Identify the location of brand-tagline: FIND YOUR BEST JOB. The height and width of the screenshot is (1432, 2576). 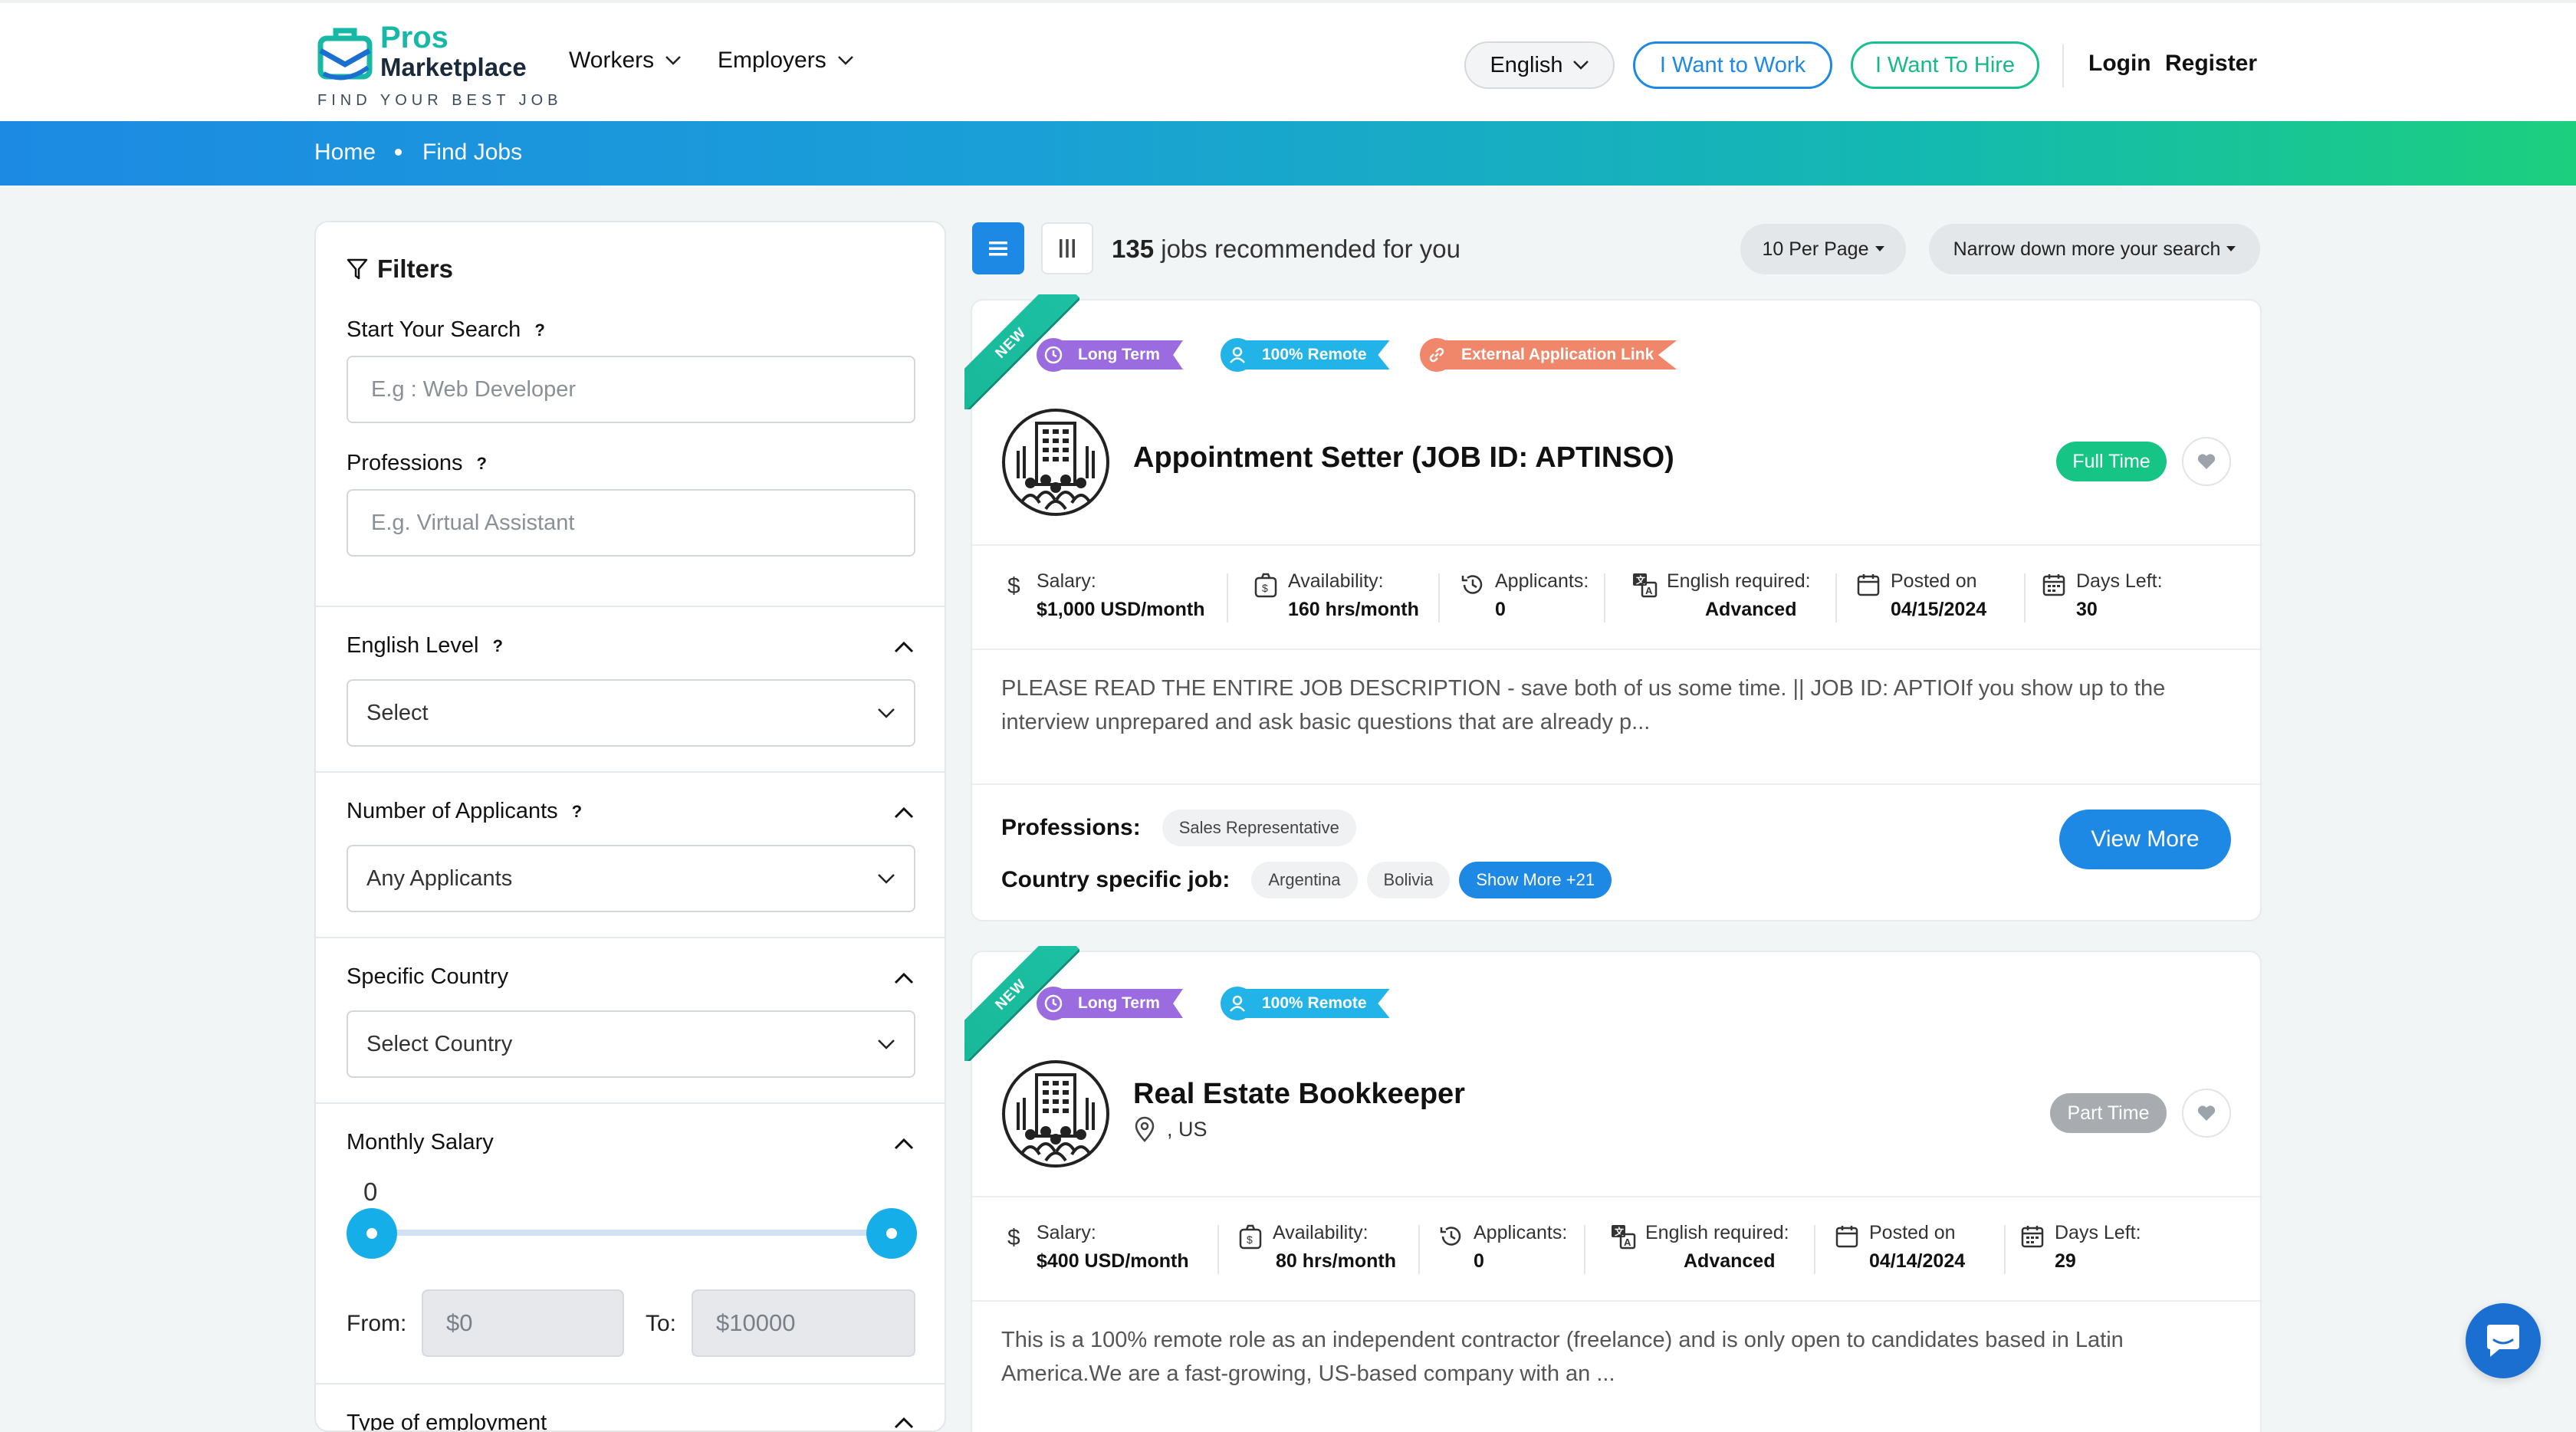
(440, 100).